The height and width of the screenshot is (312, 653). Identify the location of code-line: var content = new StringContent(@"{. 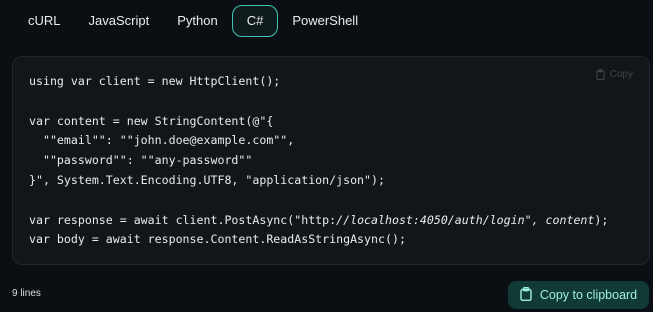
(151, 120).